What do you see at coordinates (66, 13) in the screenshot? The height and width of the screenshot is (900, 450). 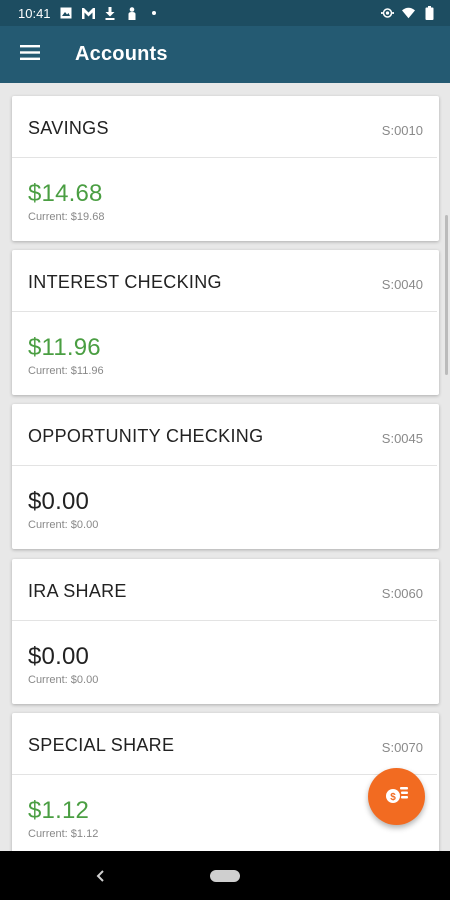 I see `gallery-icon` at bounding box center [66, 13].